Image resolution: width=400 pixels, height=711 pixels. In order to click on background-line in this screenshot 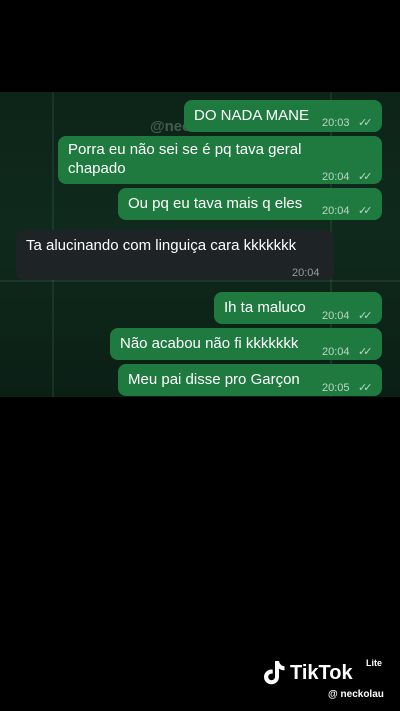, I will do `click(200, 281)`.